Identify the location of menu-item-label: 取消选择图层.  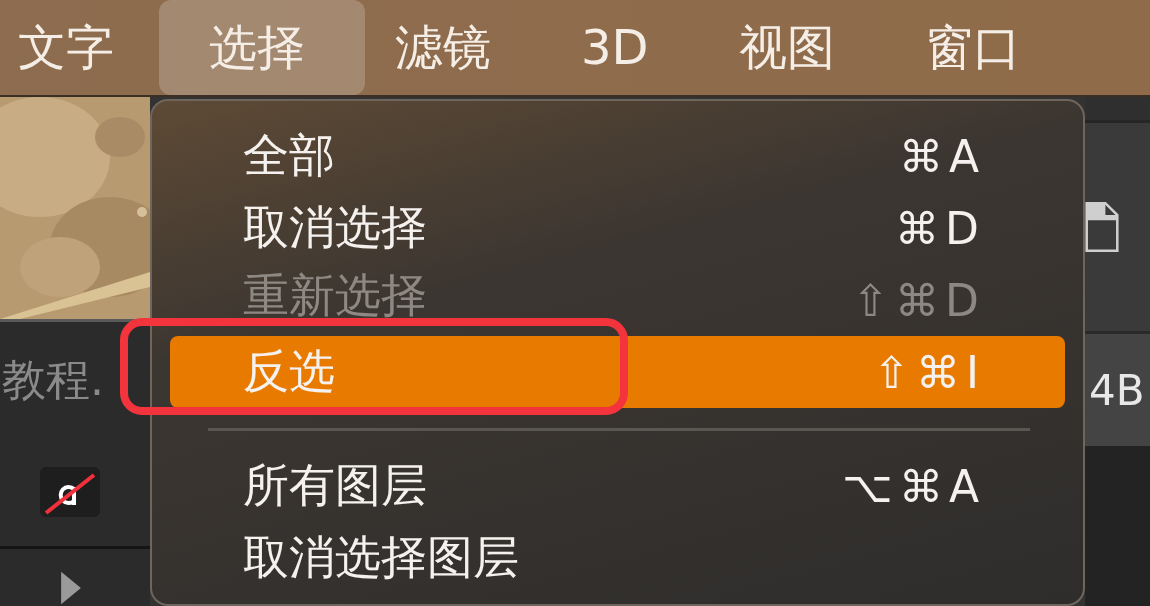
(381, 557).